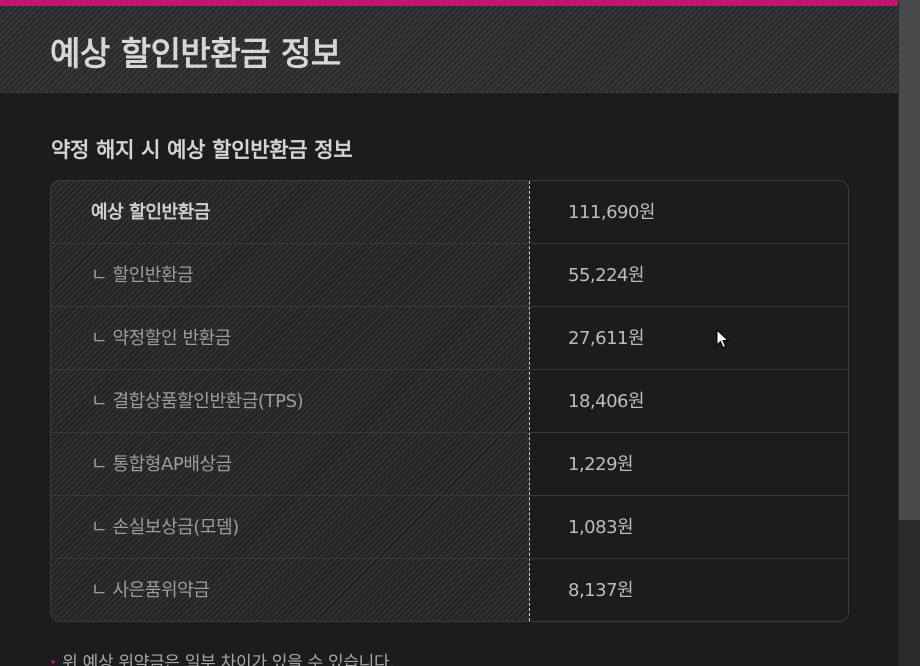  What do you see at coordinates (449, 49) in the screenshot?
I see `page-header: 예상 할인반환금 정보` at bounding box center [449, 49].